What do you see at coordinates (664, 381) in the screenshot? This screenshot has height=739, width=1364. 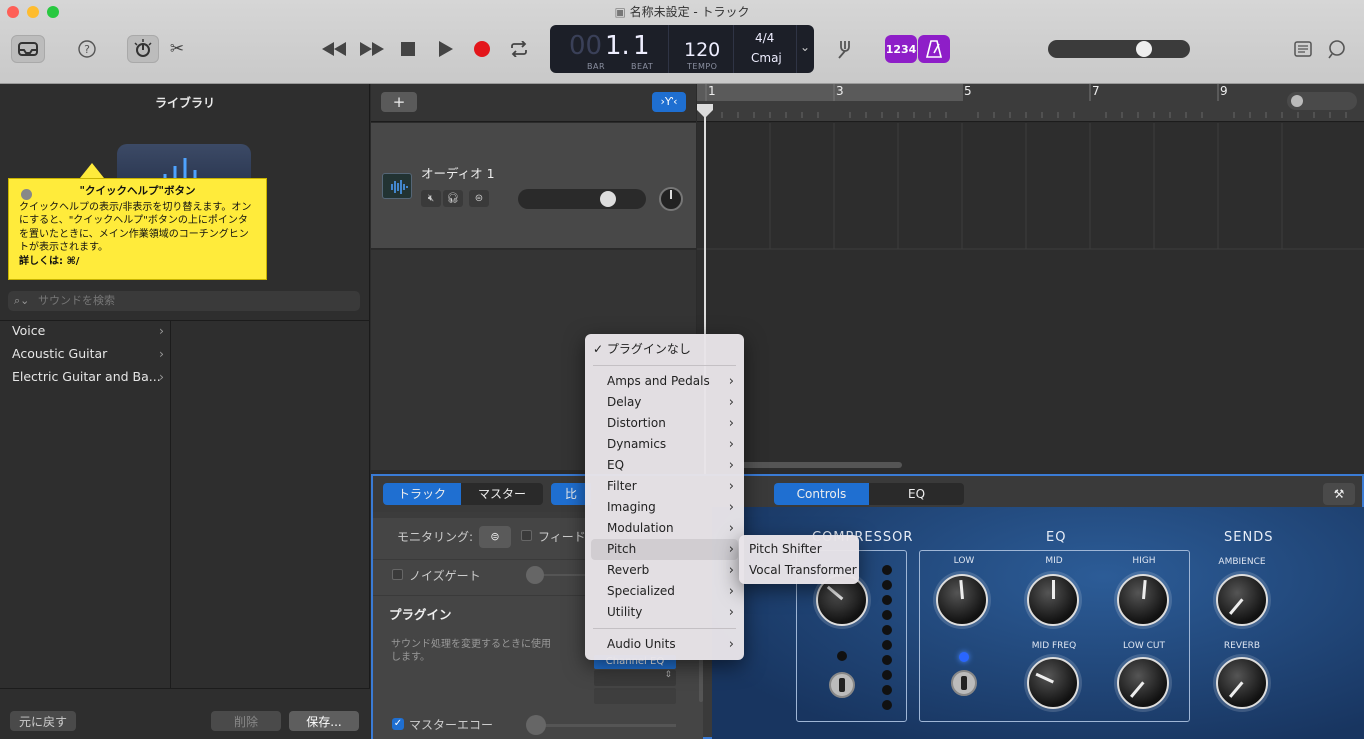 I see `menu-item-amps-and-pedals: Amps and Pedals ›` at bounding box center [664, 381].